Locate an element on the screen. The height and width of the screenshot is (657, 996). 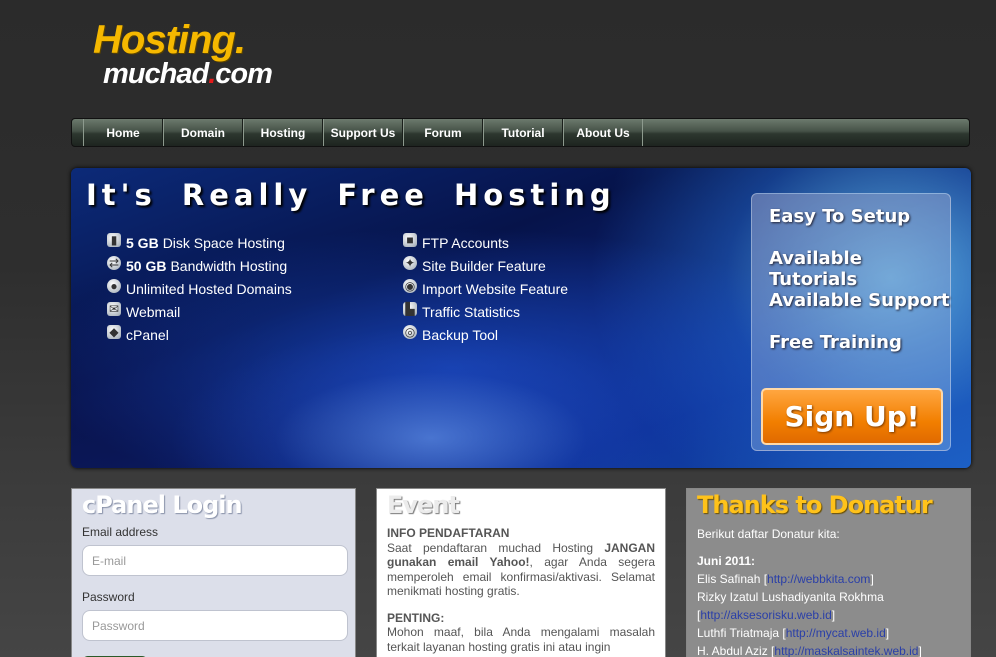
bandwidth-icon: ⇄ is located at coordinates (114, 262).